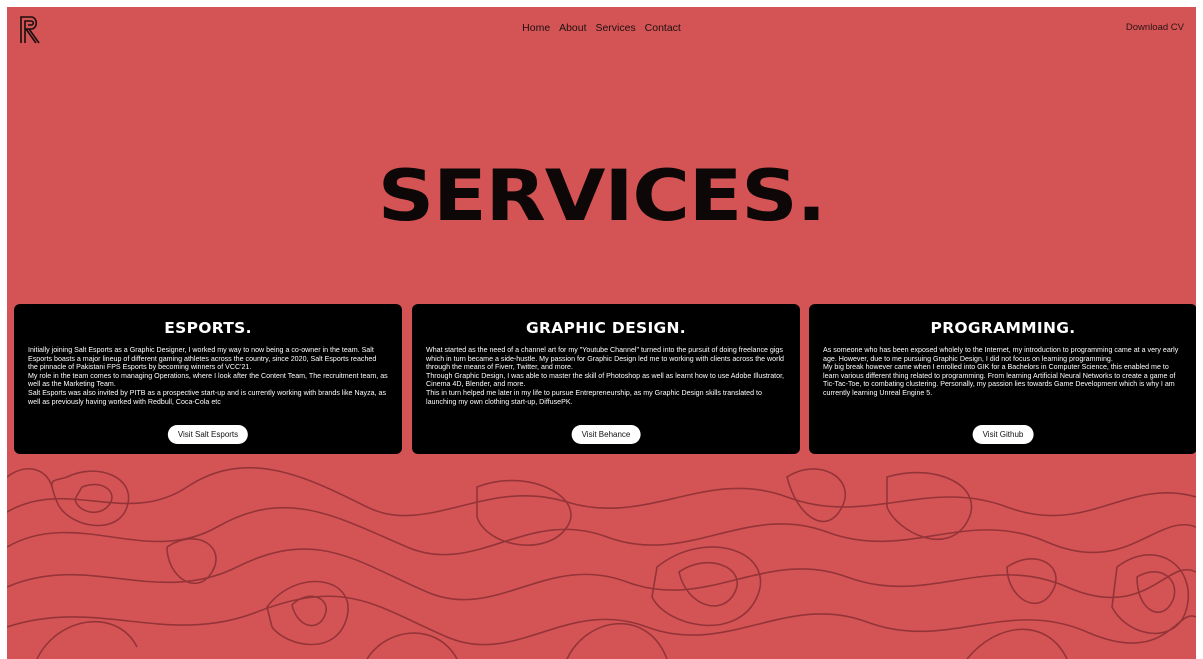 This screenshot has width=1203, height=659. I want to click on visit-github-button: Visit Github, so click(1003, 434).